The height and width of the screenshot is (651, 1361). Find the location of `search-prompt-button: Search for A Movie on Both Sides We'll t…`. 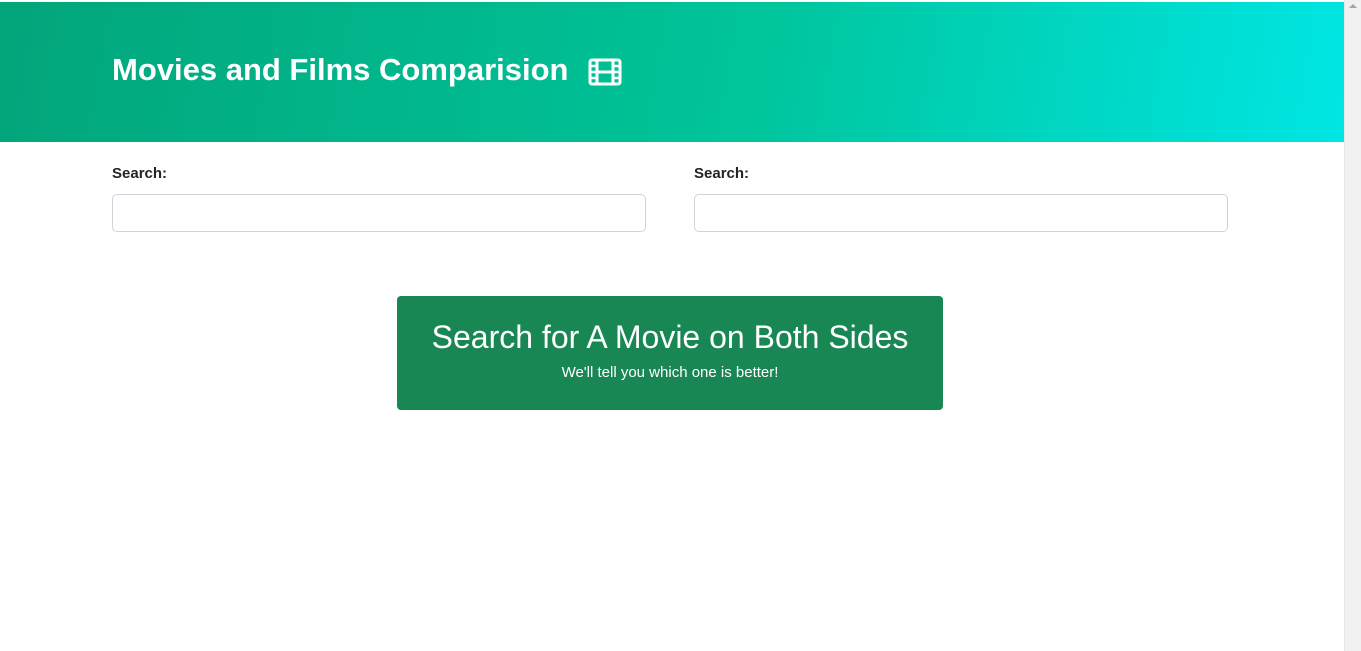

search-prompt-button: Search for A Movie on Both Sides We'll t… is located at coordinates (670, 353).